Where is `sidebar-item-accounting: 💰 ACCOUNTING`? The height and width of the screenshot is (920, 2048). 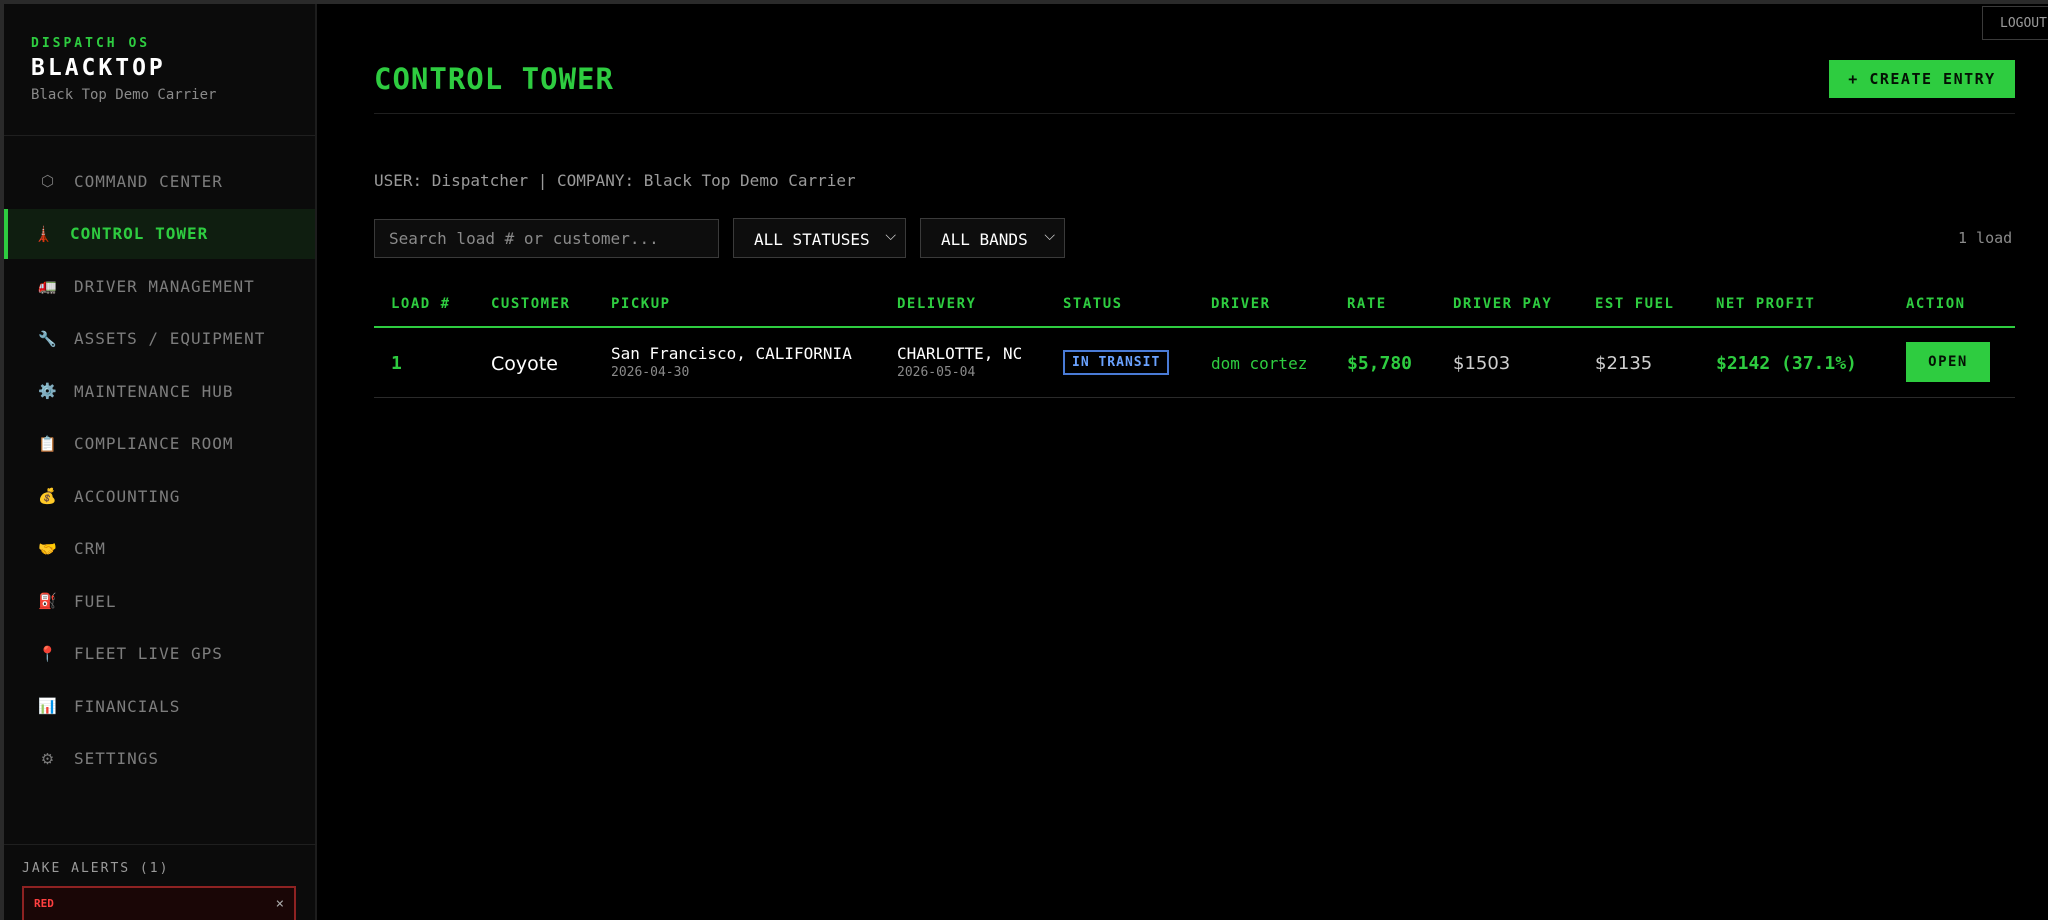 sidebar-item-accounting: 💰 ACCOUNTING is located at coordinates (159, 496).